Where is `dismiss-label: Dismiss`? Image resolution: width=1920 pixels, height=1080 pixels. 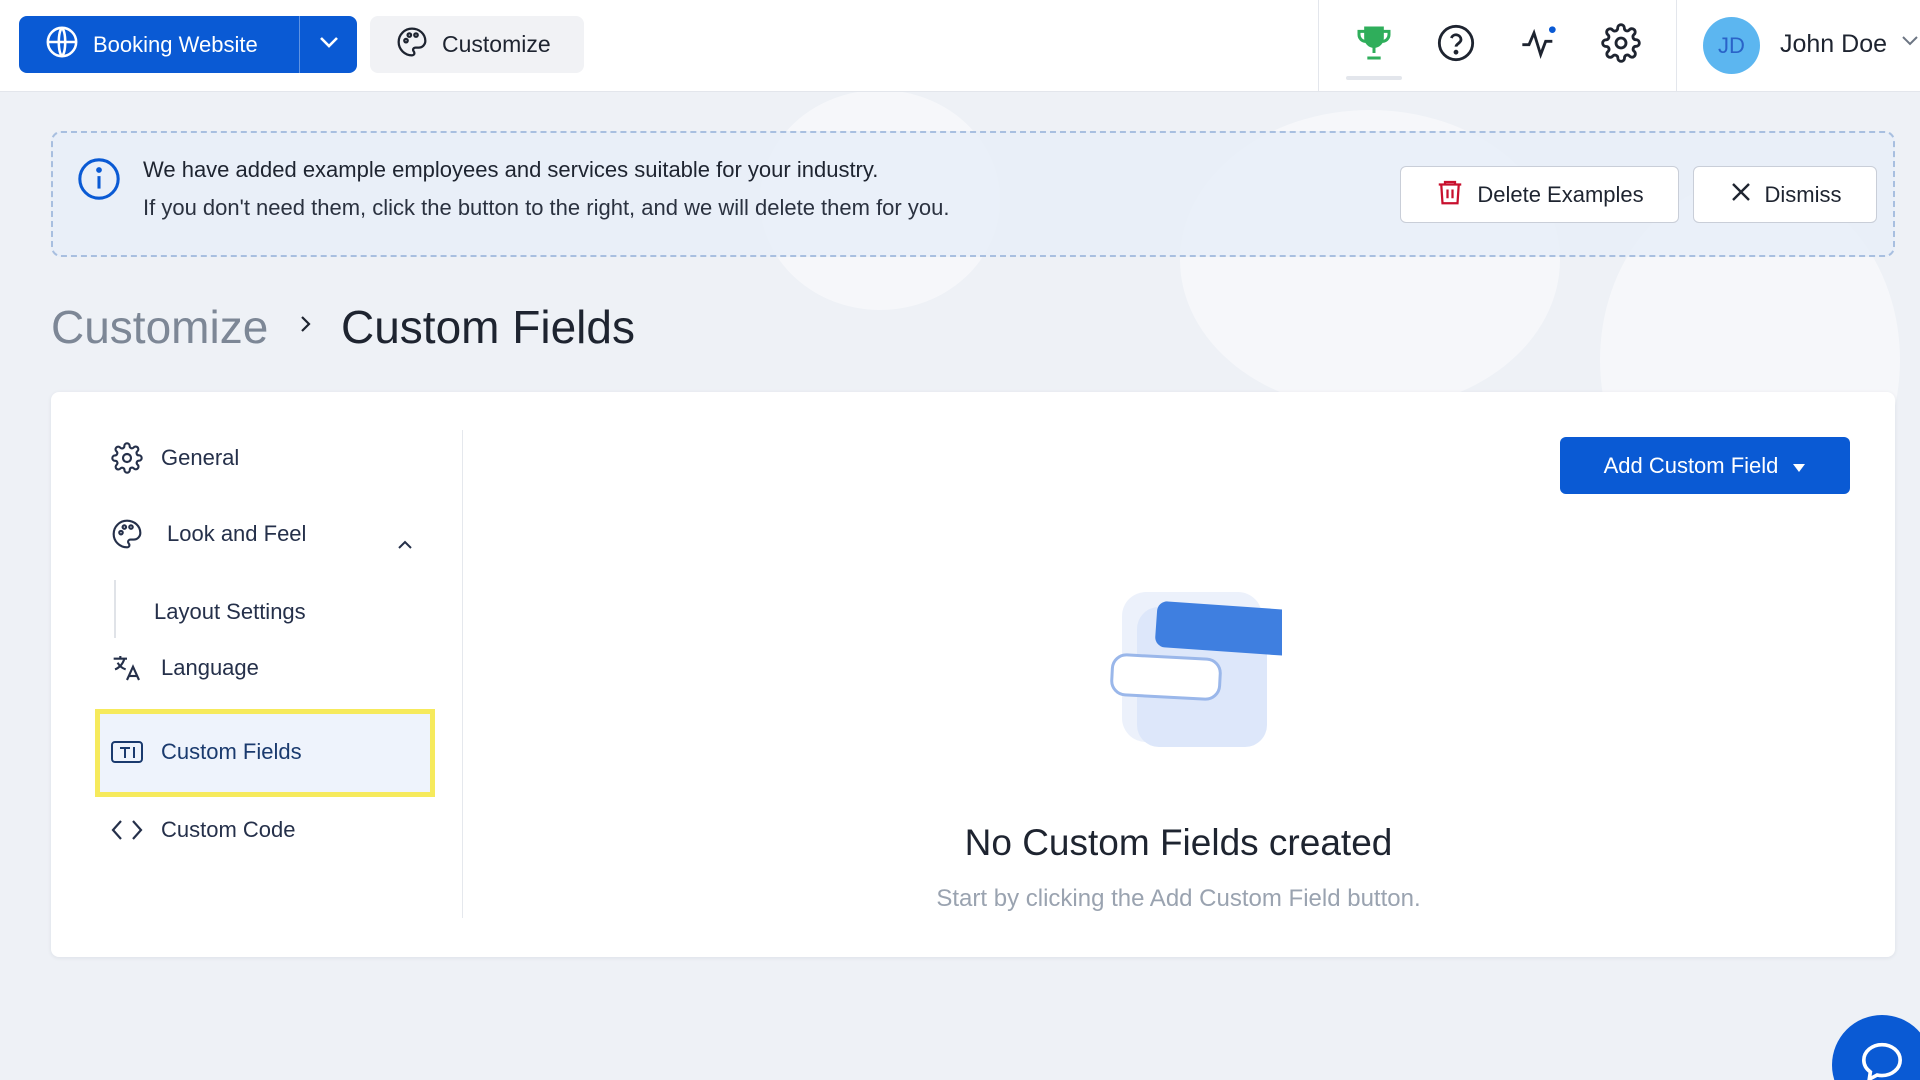 dismiss-label: Dismiss is located at coordinates (1803, 194).